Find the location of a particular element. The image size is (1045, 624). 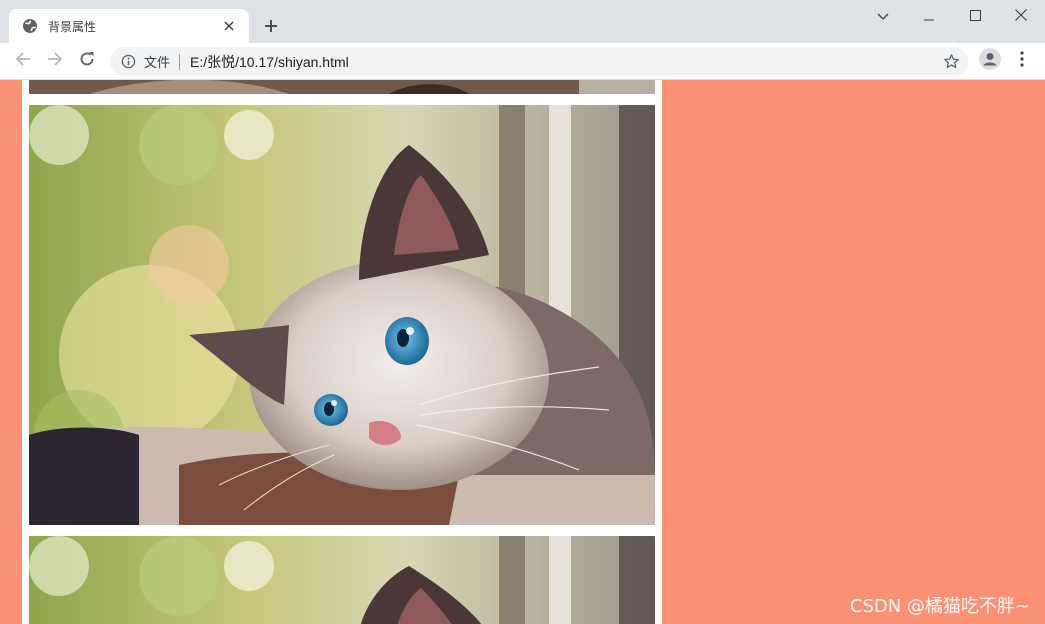

watermark: CSDN @橘猫吃不胖~ is located at coordinates (939, 606).